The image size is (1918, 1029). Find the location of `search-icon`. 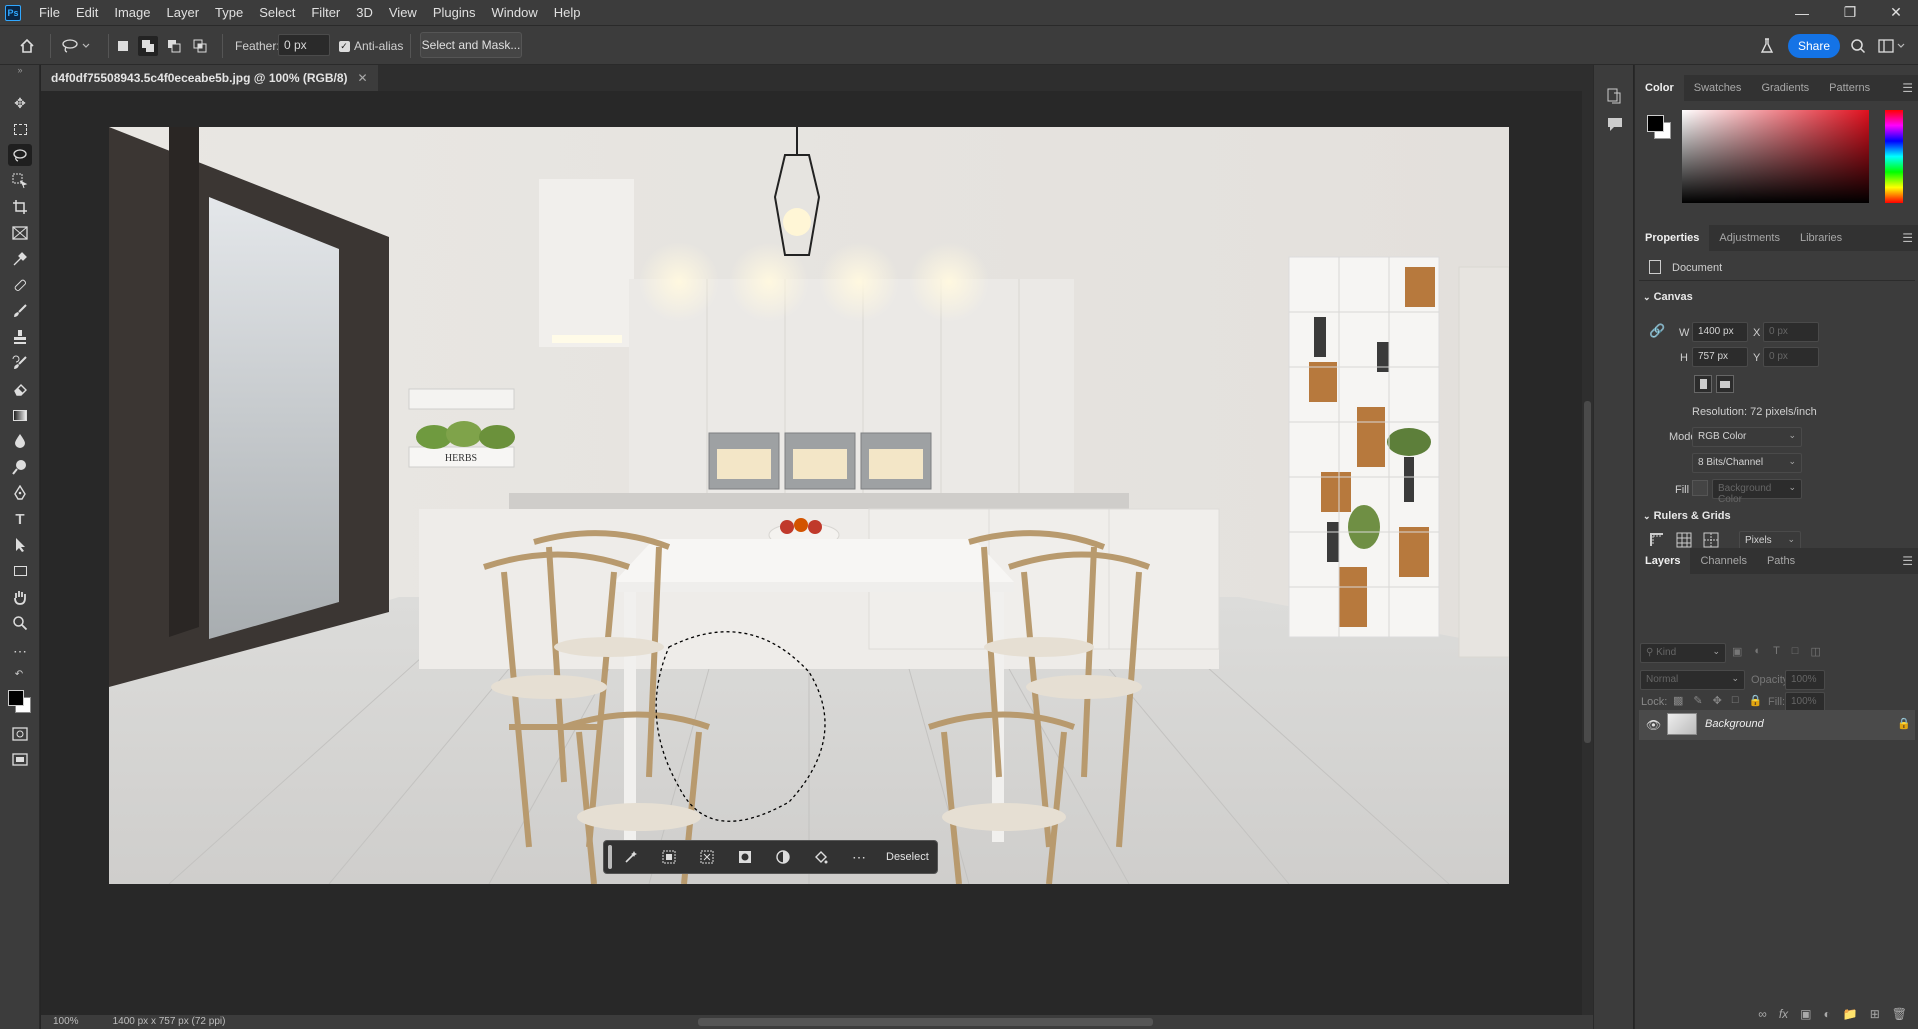

search-icon is located at coordinates (1858, 46).